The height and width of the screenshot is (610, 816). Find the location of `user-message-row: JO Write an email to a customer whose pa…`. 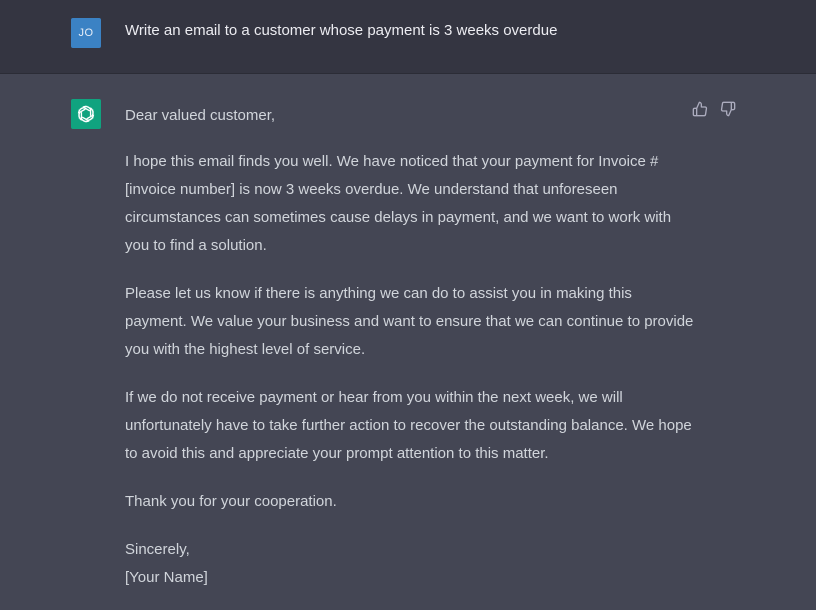

user-message-row: JO Write an email to a customer whose pa… is located at coordinates (408, 37).